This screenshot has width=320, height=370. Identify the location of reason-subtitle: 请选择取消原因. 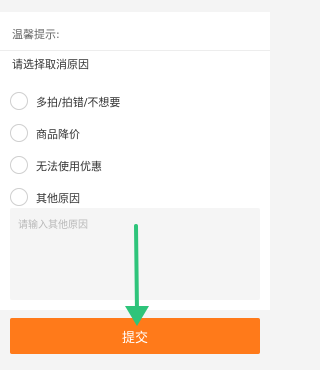
(50, 64).